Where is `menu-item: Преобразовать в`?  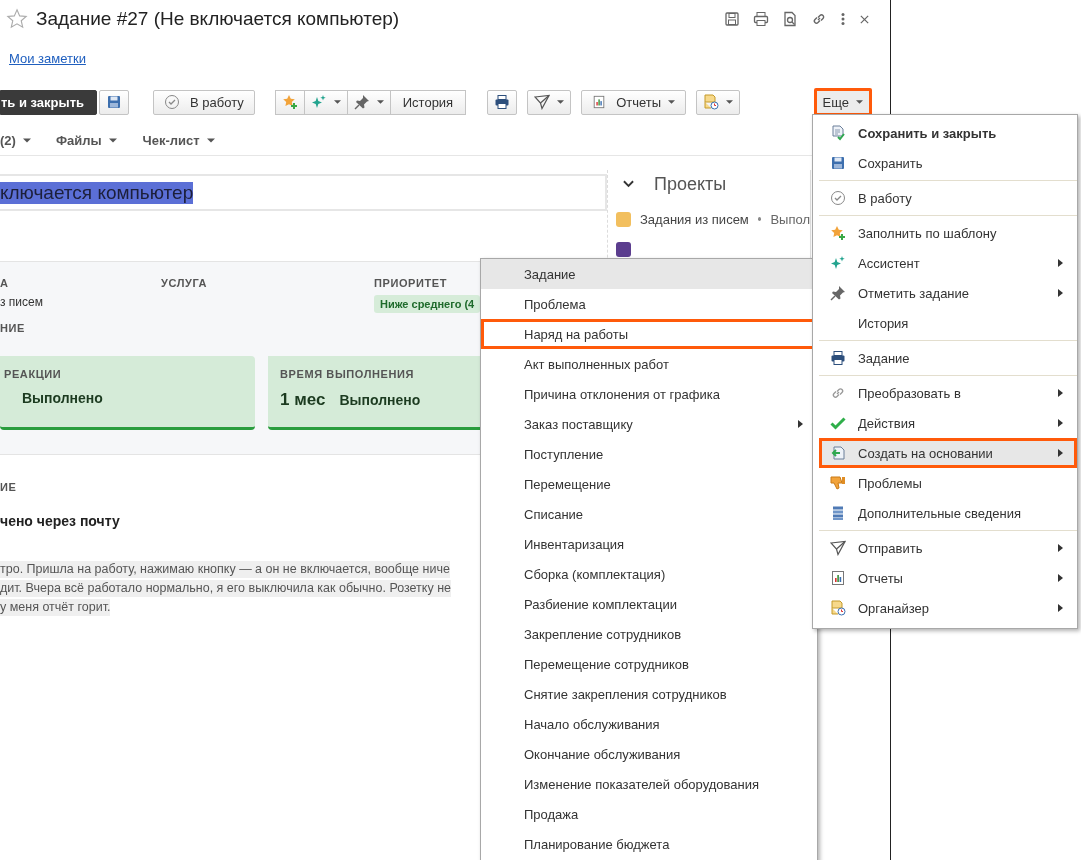 menu-item: Преобразовать в is located at coordinates (948, 393).